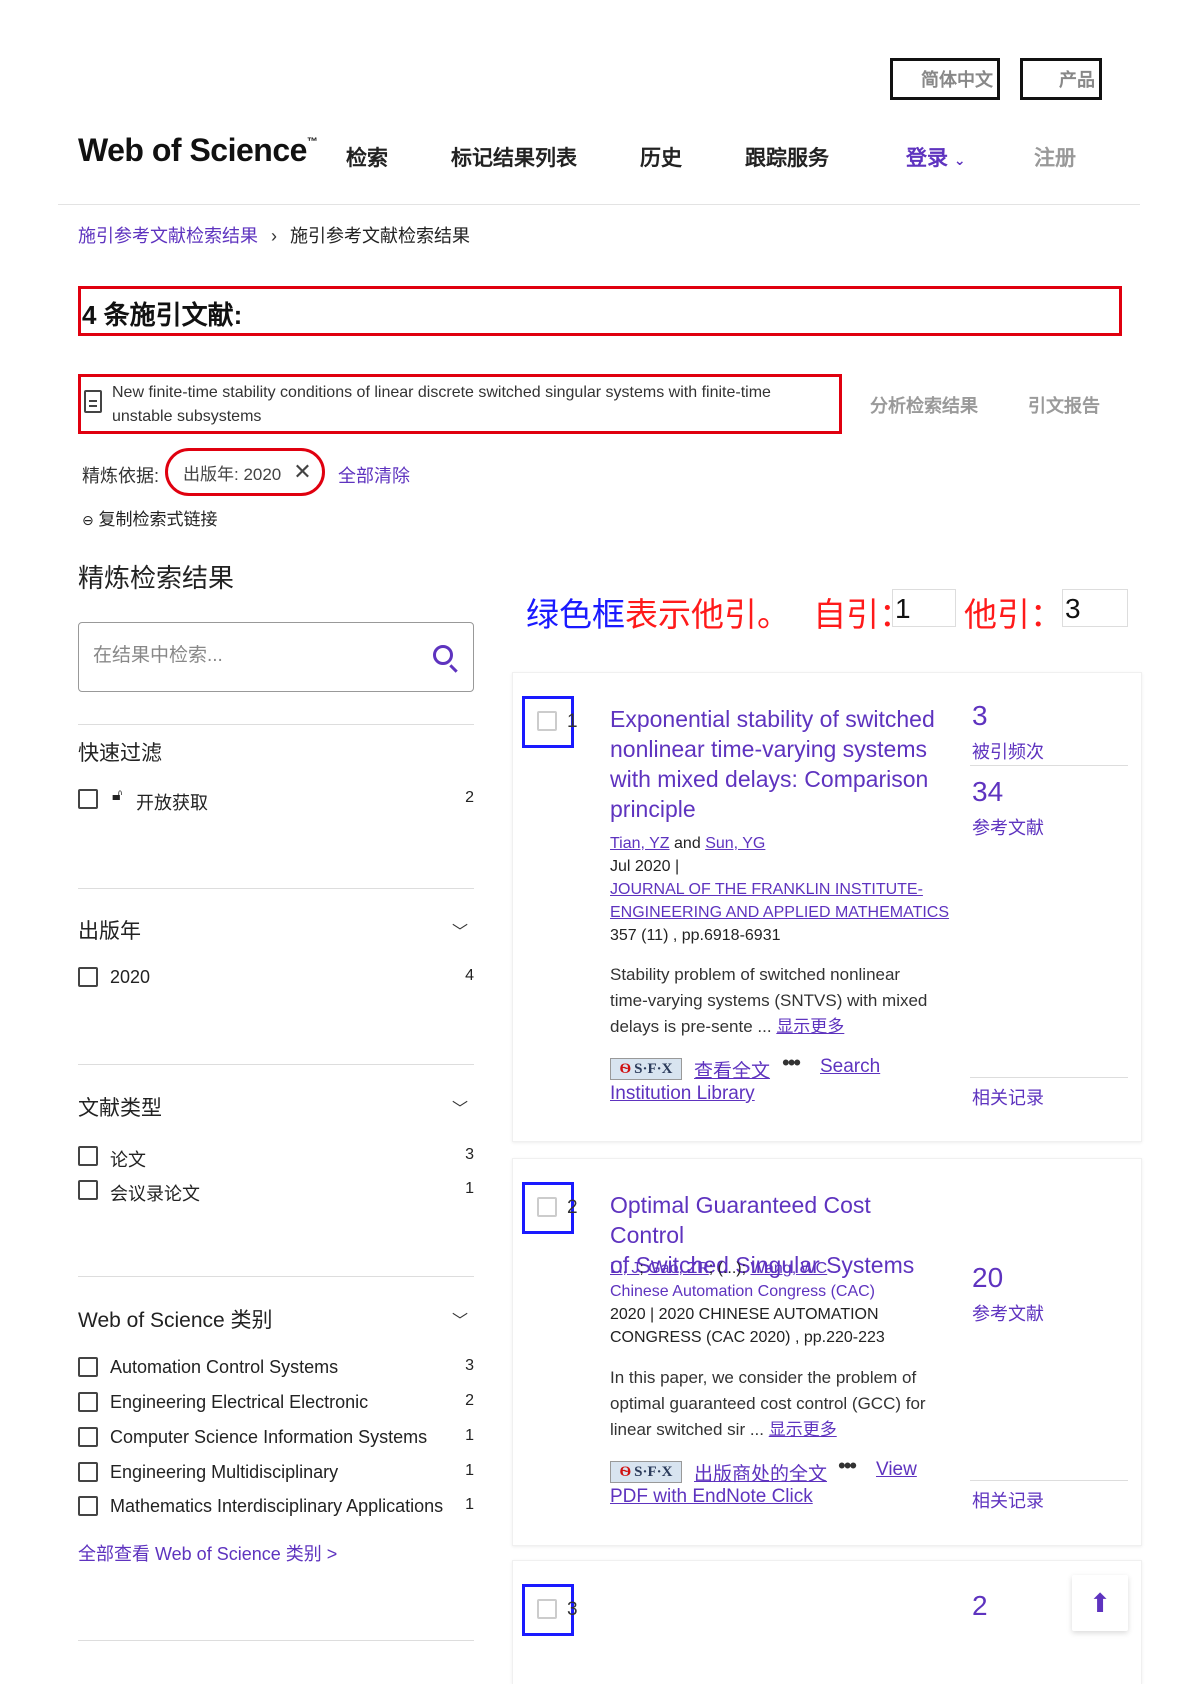  I want to click on arrow-up-icon: ⬆, so click(1100, 1602).